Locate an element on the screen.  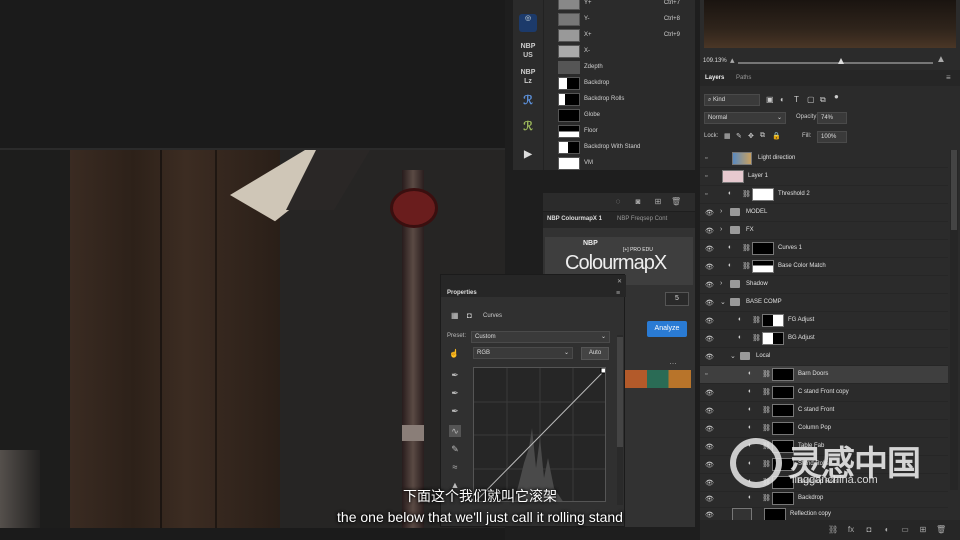
lock-all-icon: 🔒 is located at coordinates (776, 136).